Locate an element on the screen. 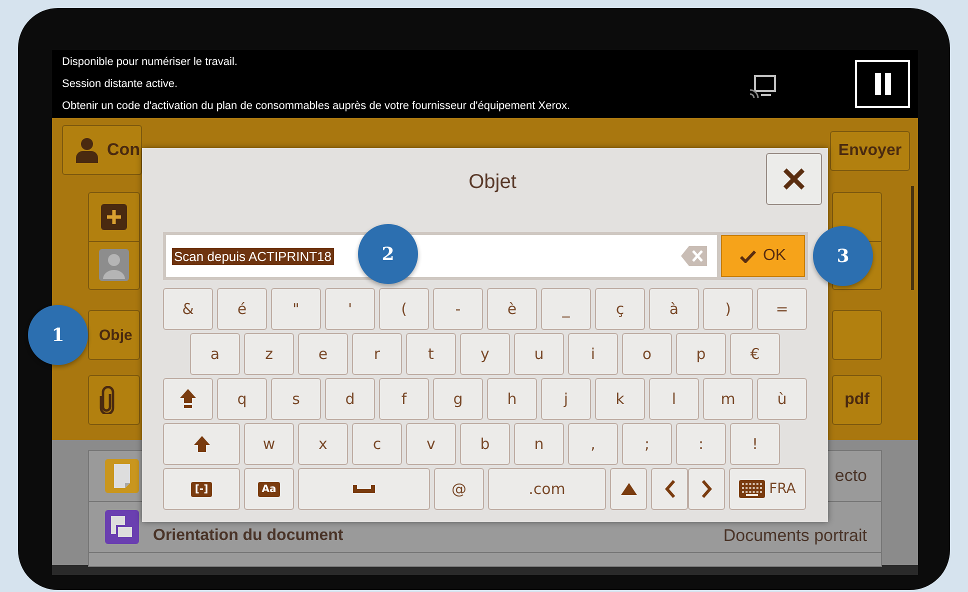 The height and width of the screenshot is (592, 968). key: v is located at coordinates (431, 444).